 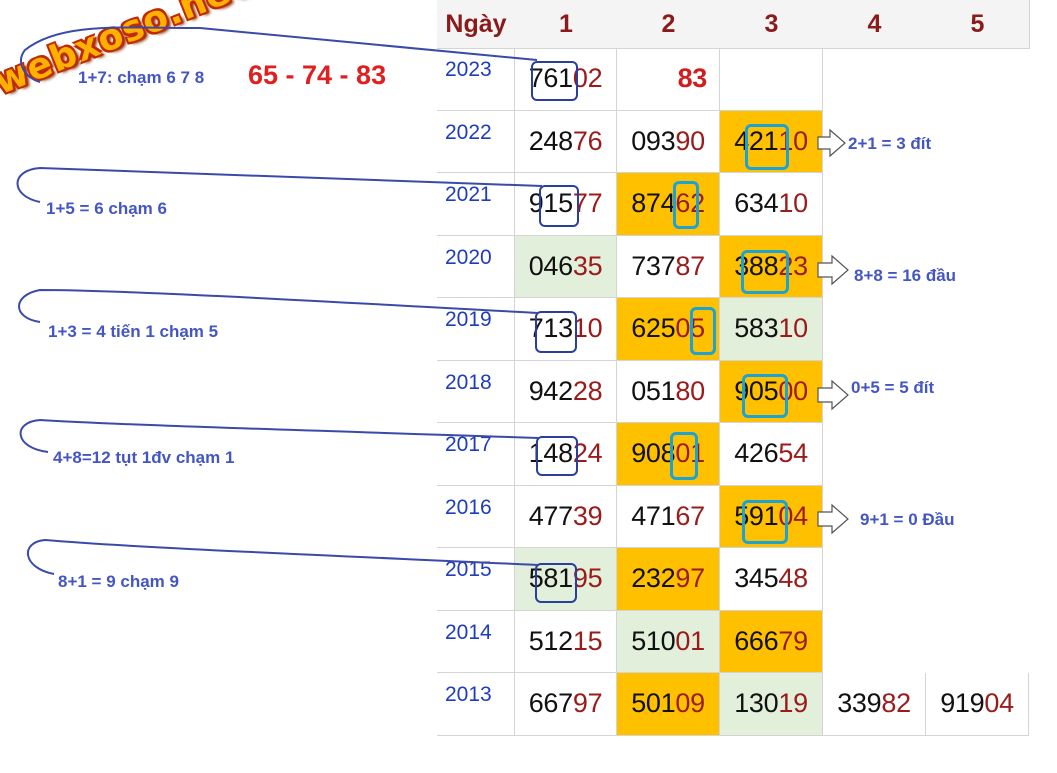 What do you see at coordinates (476, 141) in the screenshot?
I see `year-2022: 2022` at bounding box center [476, 141].